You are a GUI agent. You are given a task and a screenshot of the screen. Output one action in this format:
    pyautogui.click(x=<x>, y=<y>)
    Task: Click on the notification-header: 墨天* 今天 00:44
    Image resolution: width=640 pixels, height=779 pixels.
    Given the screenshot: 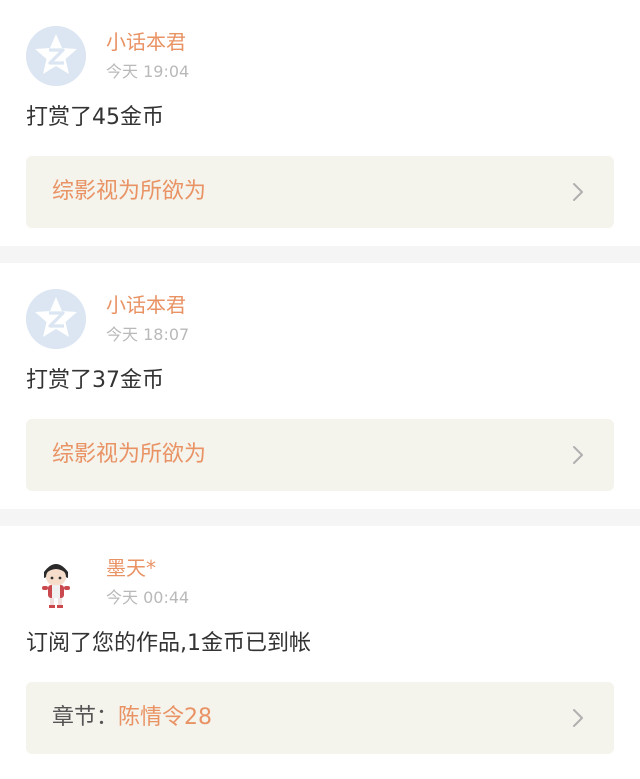 What is the action you would take?
    pyautogui.click(x=306, y=582)
    